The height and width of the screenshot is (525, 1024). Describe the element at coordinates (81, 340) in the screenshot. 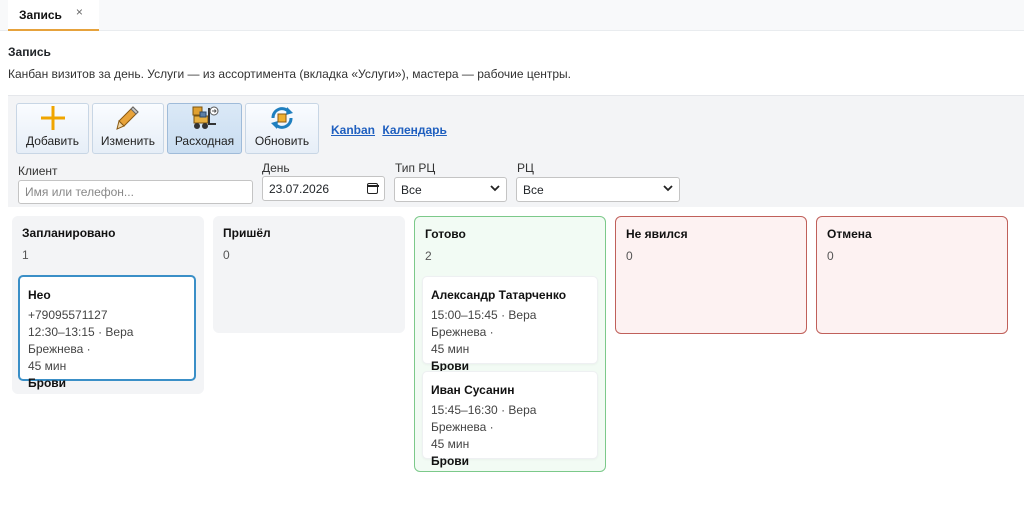

I see `visit-time-master: 12:30–13:15 · Вера Брежнева ·` at that location.